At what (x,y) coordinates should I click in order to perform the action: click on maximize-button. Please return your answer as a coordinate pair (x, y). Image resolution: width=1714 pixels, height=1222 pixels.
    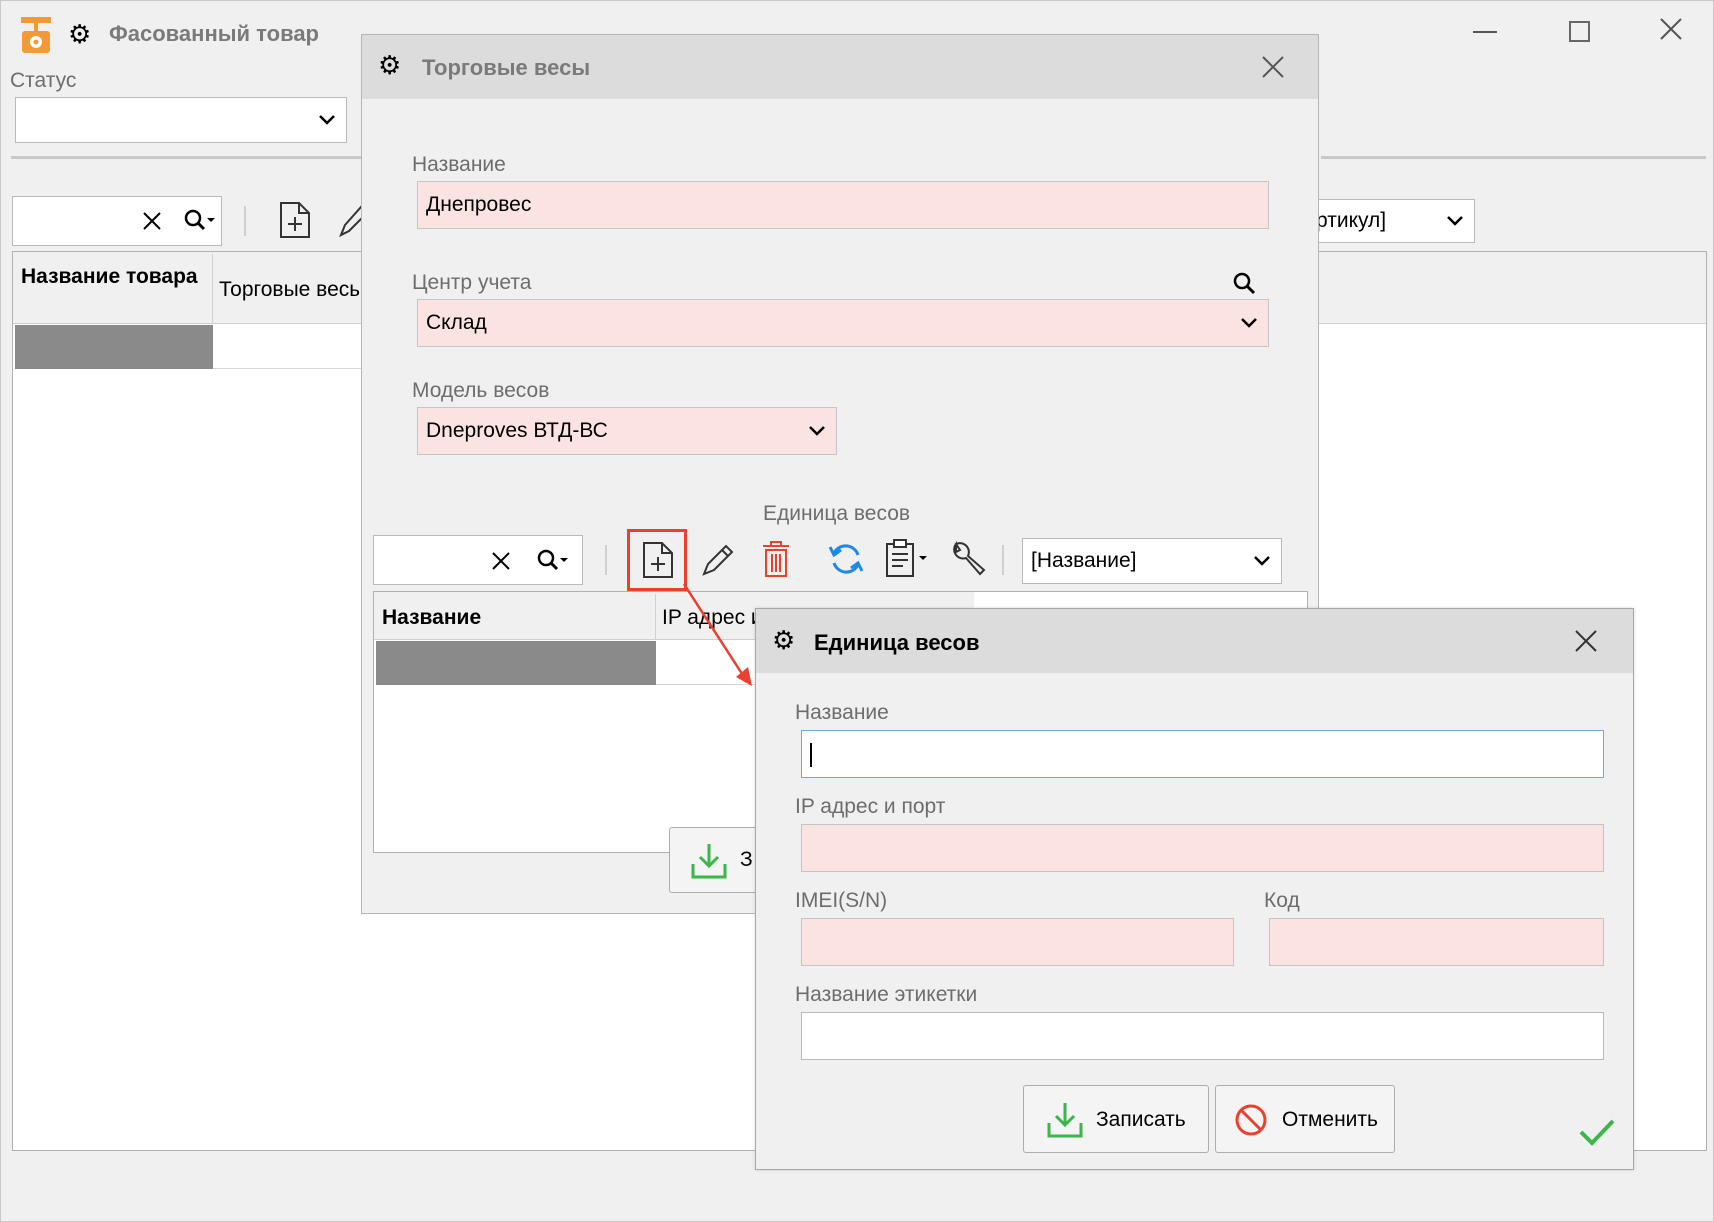
    Looking at the image, I should click on (1579, 31).